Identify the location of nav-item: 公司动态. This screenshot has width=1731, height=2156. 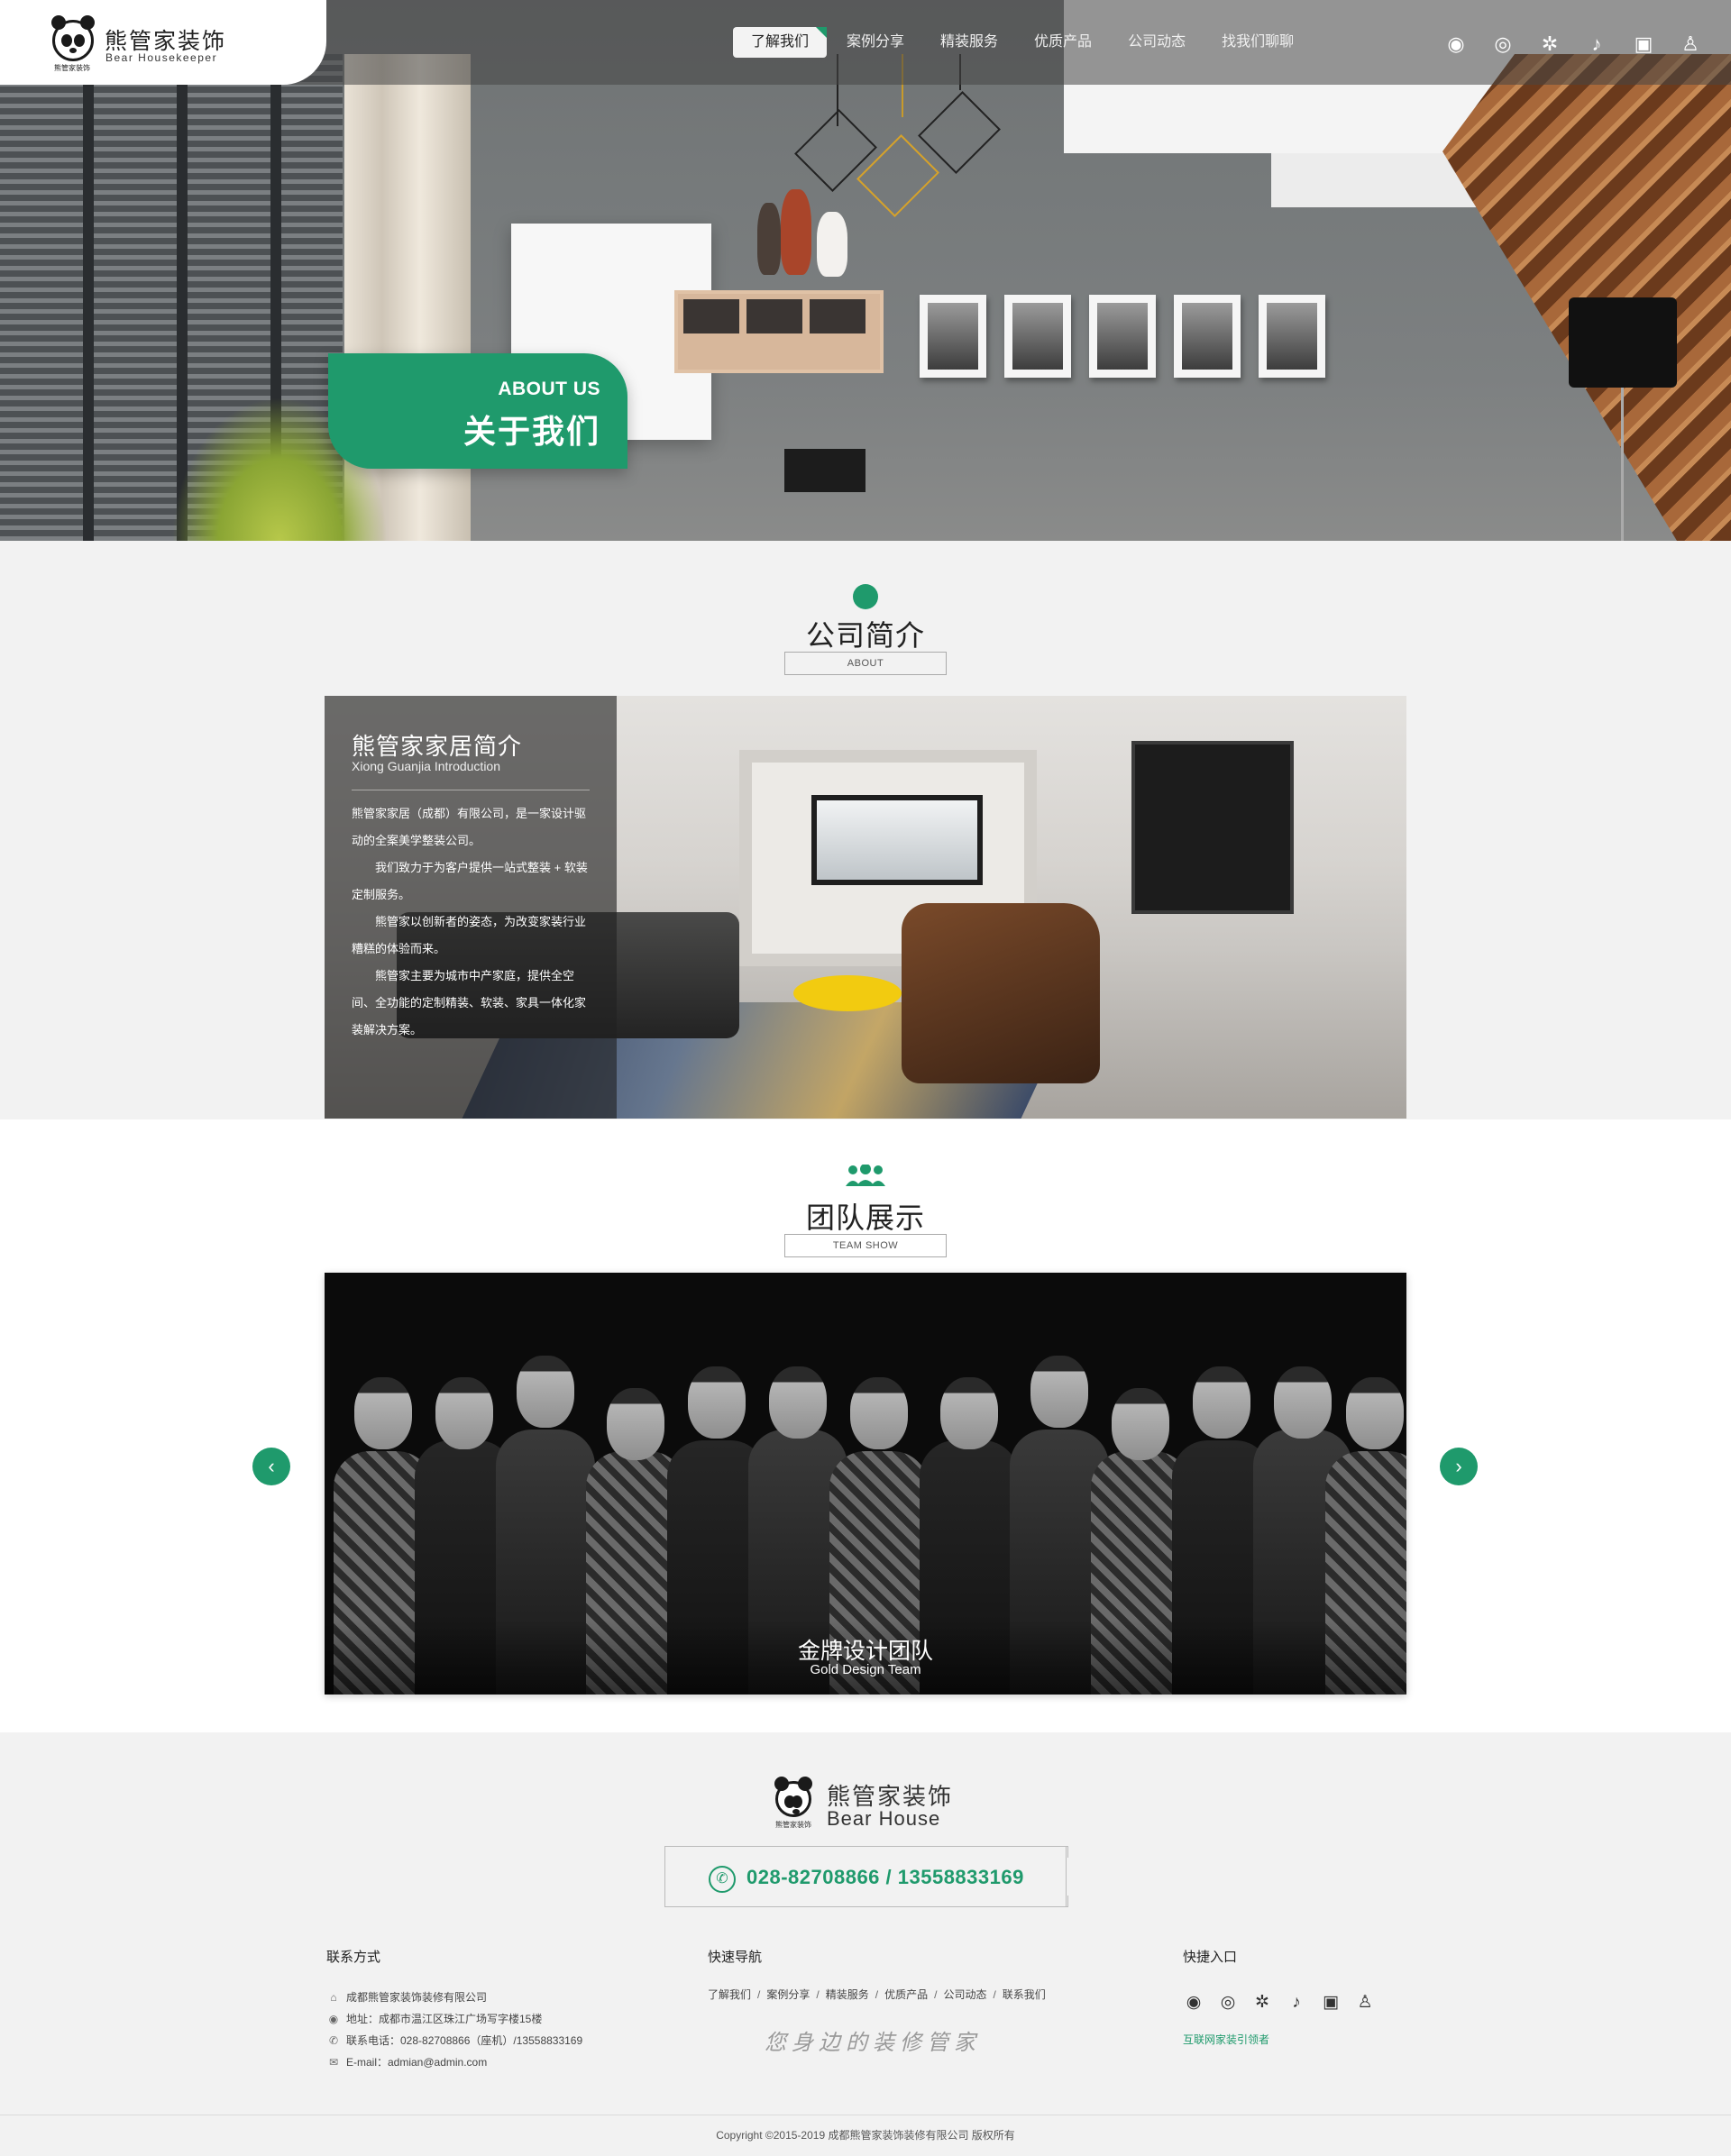
(1157, 42).